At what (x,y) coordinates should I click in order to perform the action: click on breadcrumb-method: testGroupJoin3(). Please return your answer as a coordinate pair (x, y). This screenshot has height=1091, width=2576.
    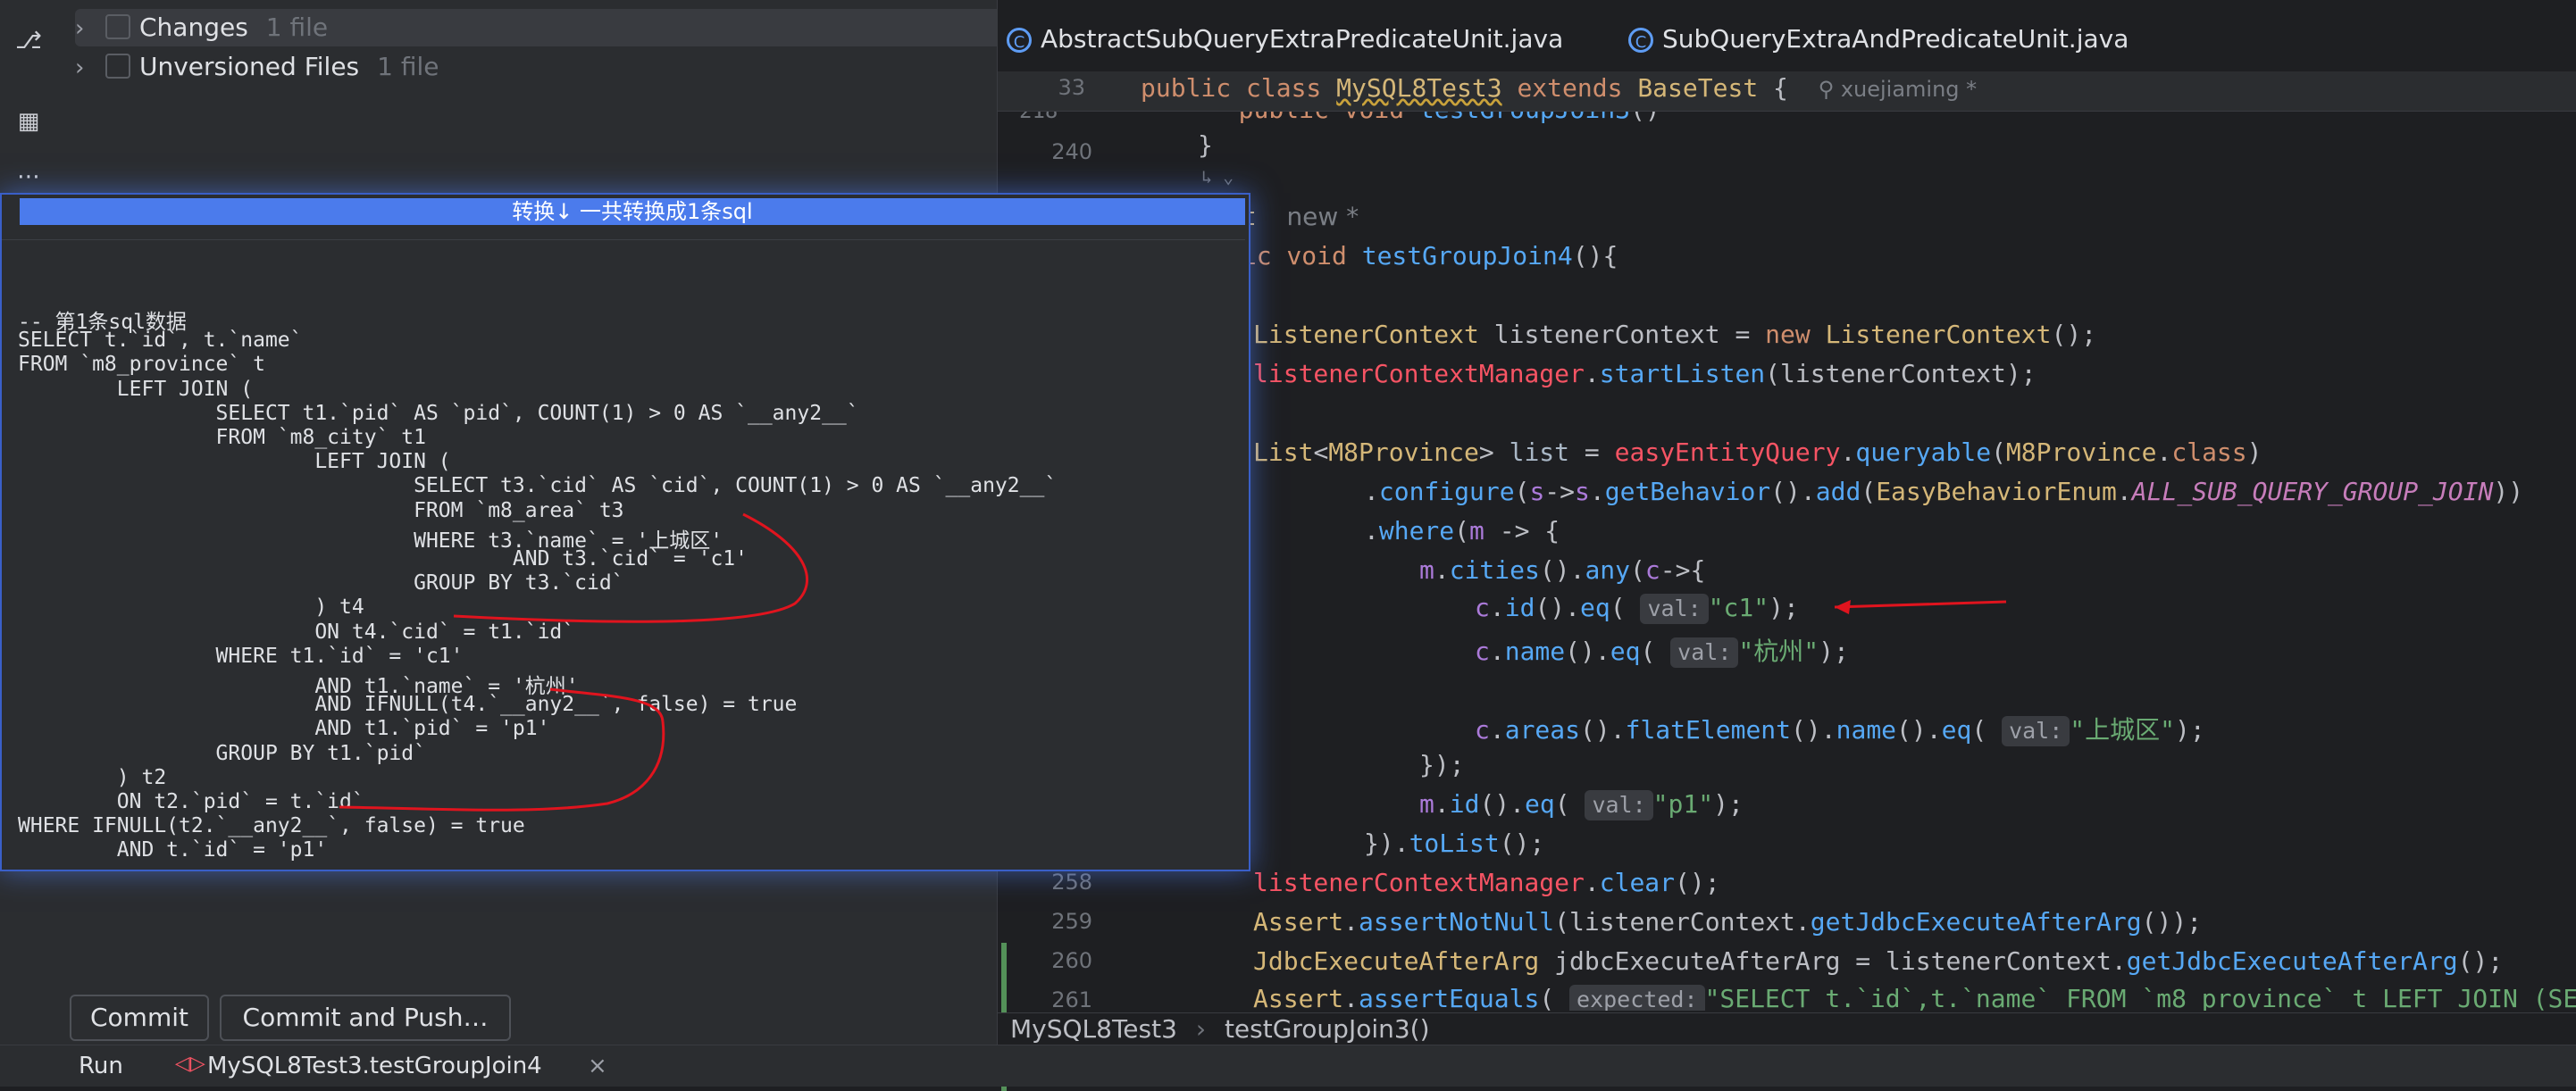
    Looking at the image, I should click on (1328, 1029).